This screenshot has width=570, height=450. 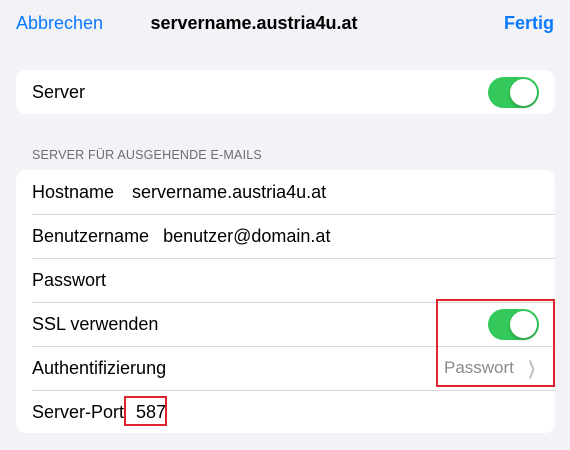 I want to click on server-toggle, so click(x=513, y=92).